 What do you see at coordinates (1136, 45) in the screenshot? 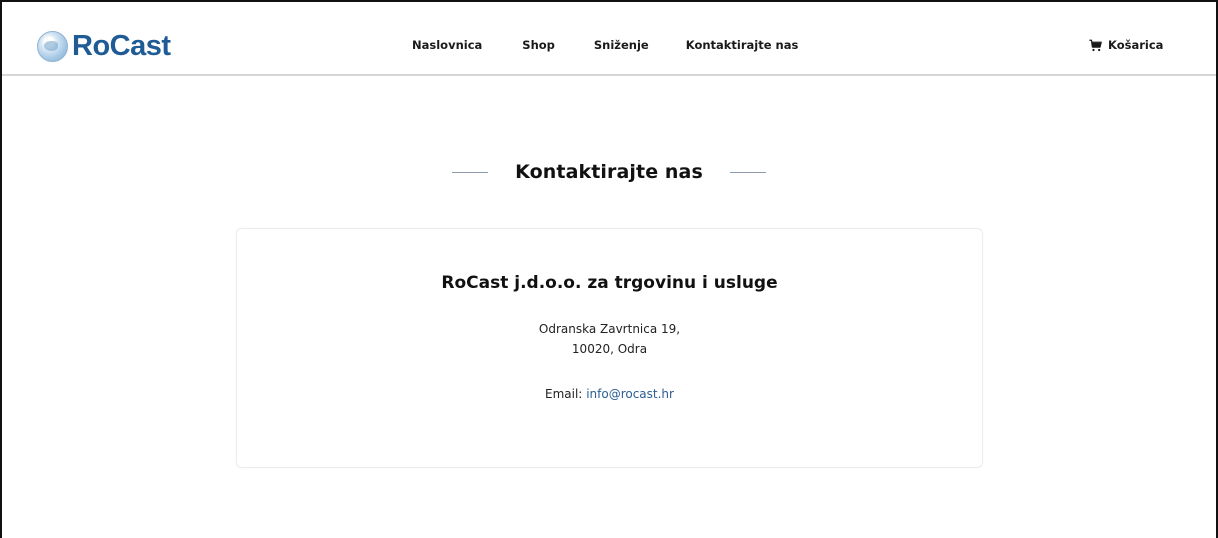
I see `cart-label: Košarica` at bounding box center [1136, 45].